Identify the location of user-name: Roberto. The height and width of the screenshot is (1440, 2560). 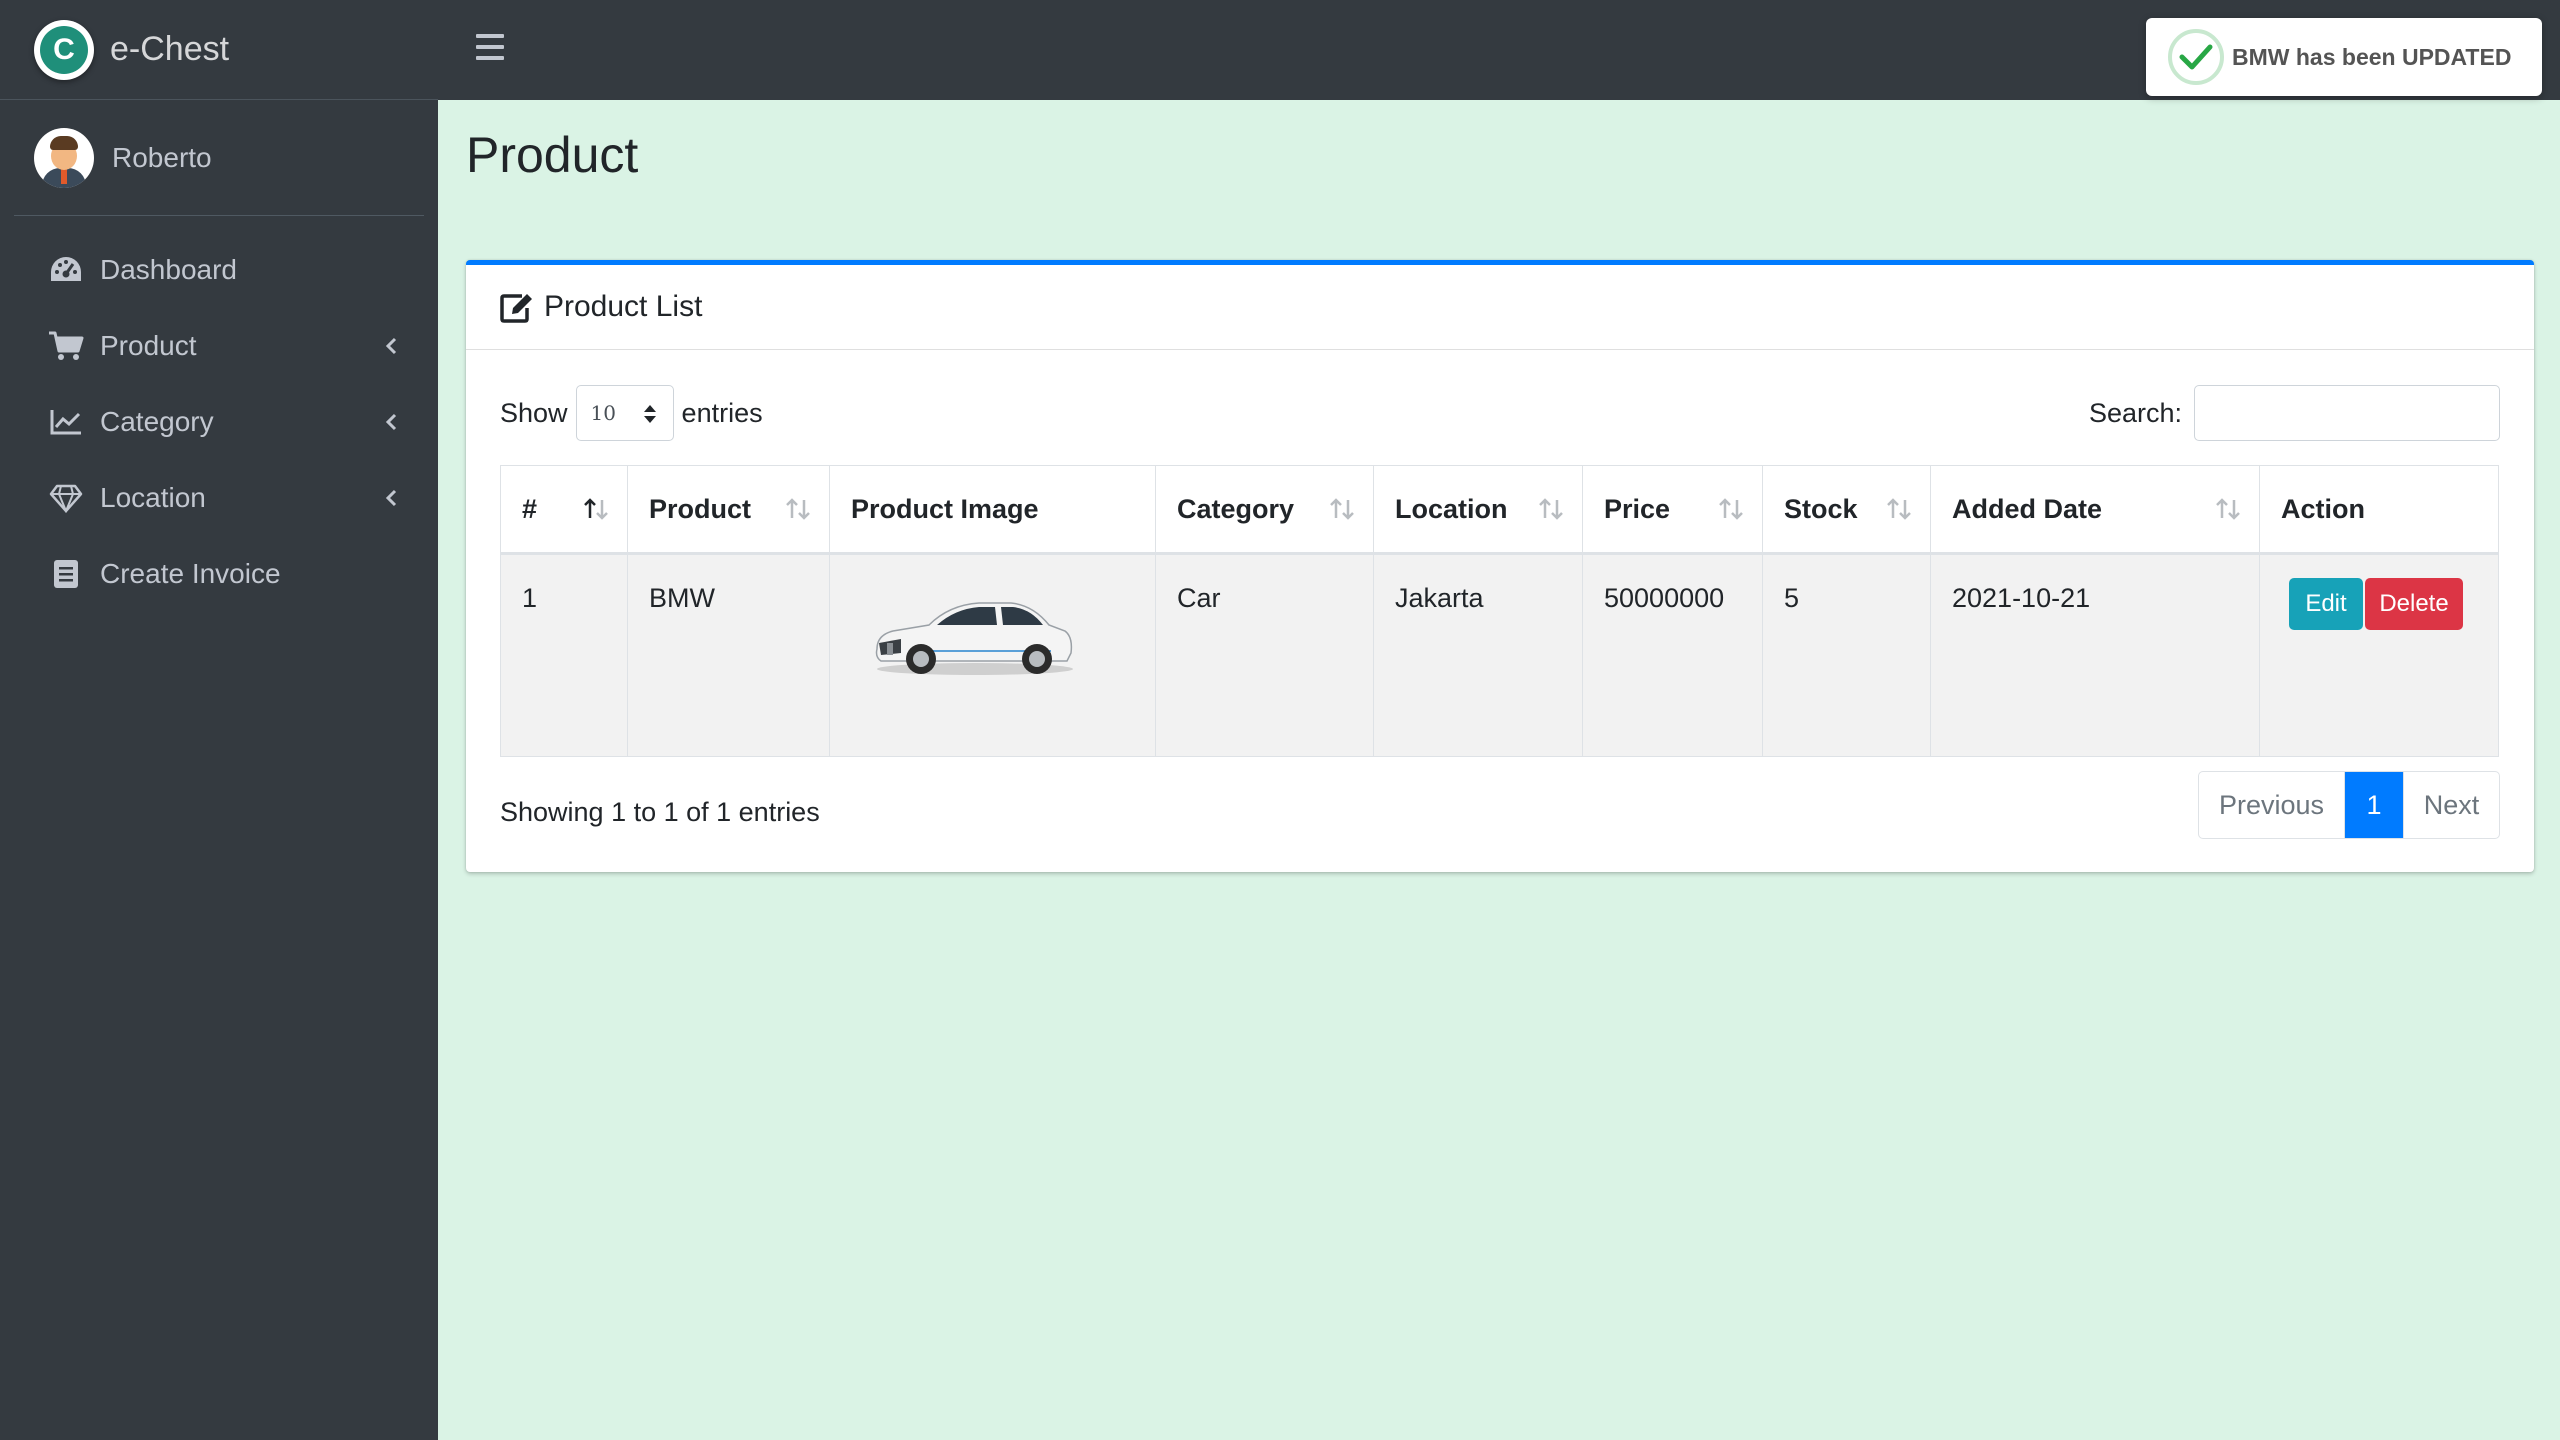
(162, 157).